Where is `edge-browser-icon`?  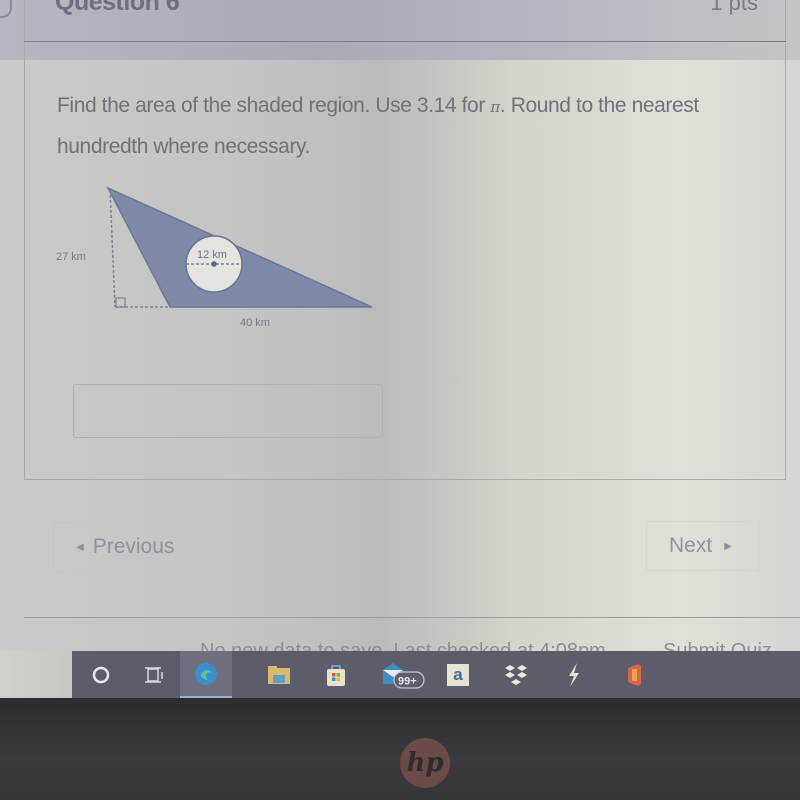 edge-browser-icon is located at coordinates (206, 673).